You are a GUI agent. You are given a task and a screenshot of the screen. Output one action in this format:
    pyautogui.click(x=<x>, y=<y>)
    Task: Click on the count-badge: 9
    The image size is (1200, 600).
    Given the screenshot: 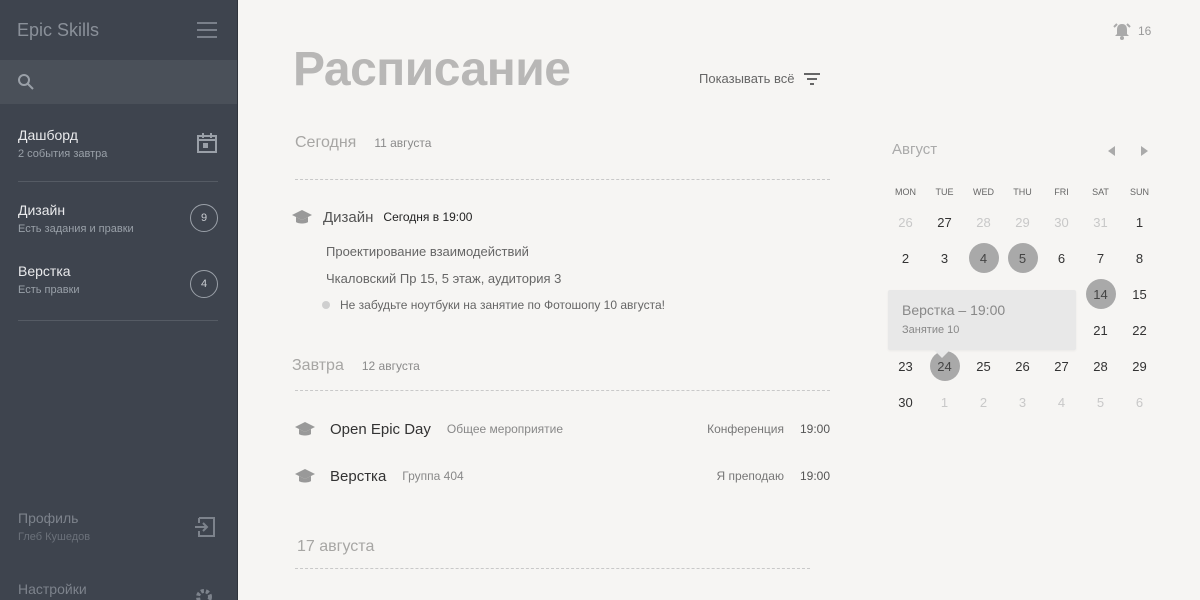 What is the action you would take?
    pyautogui.click(x=204, y=218)
    